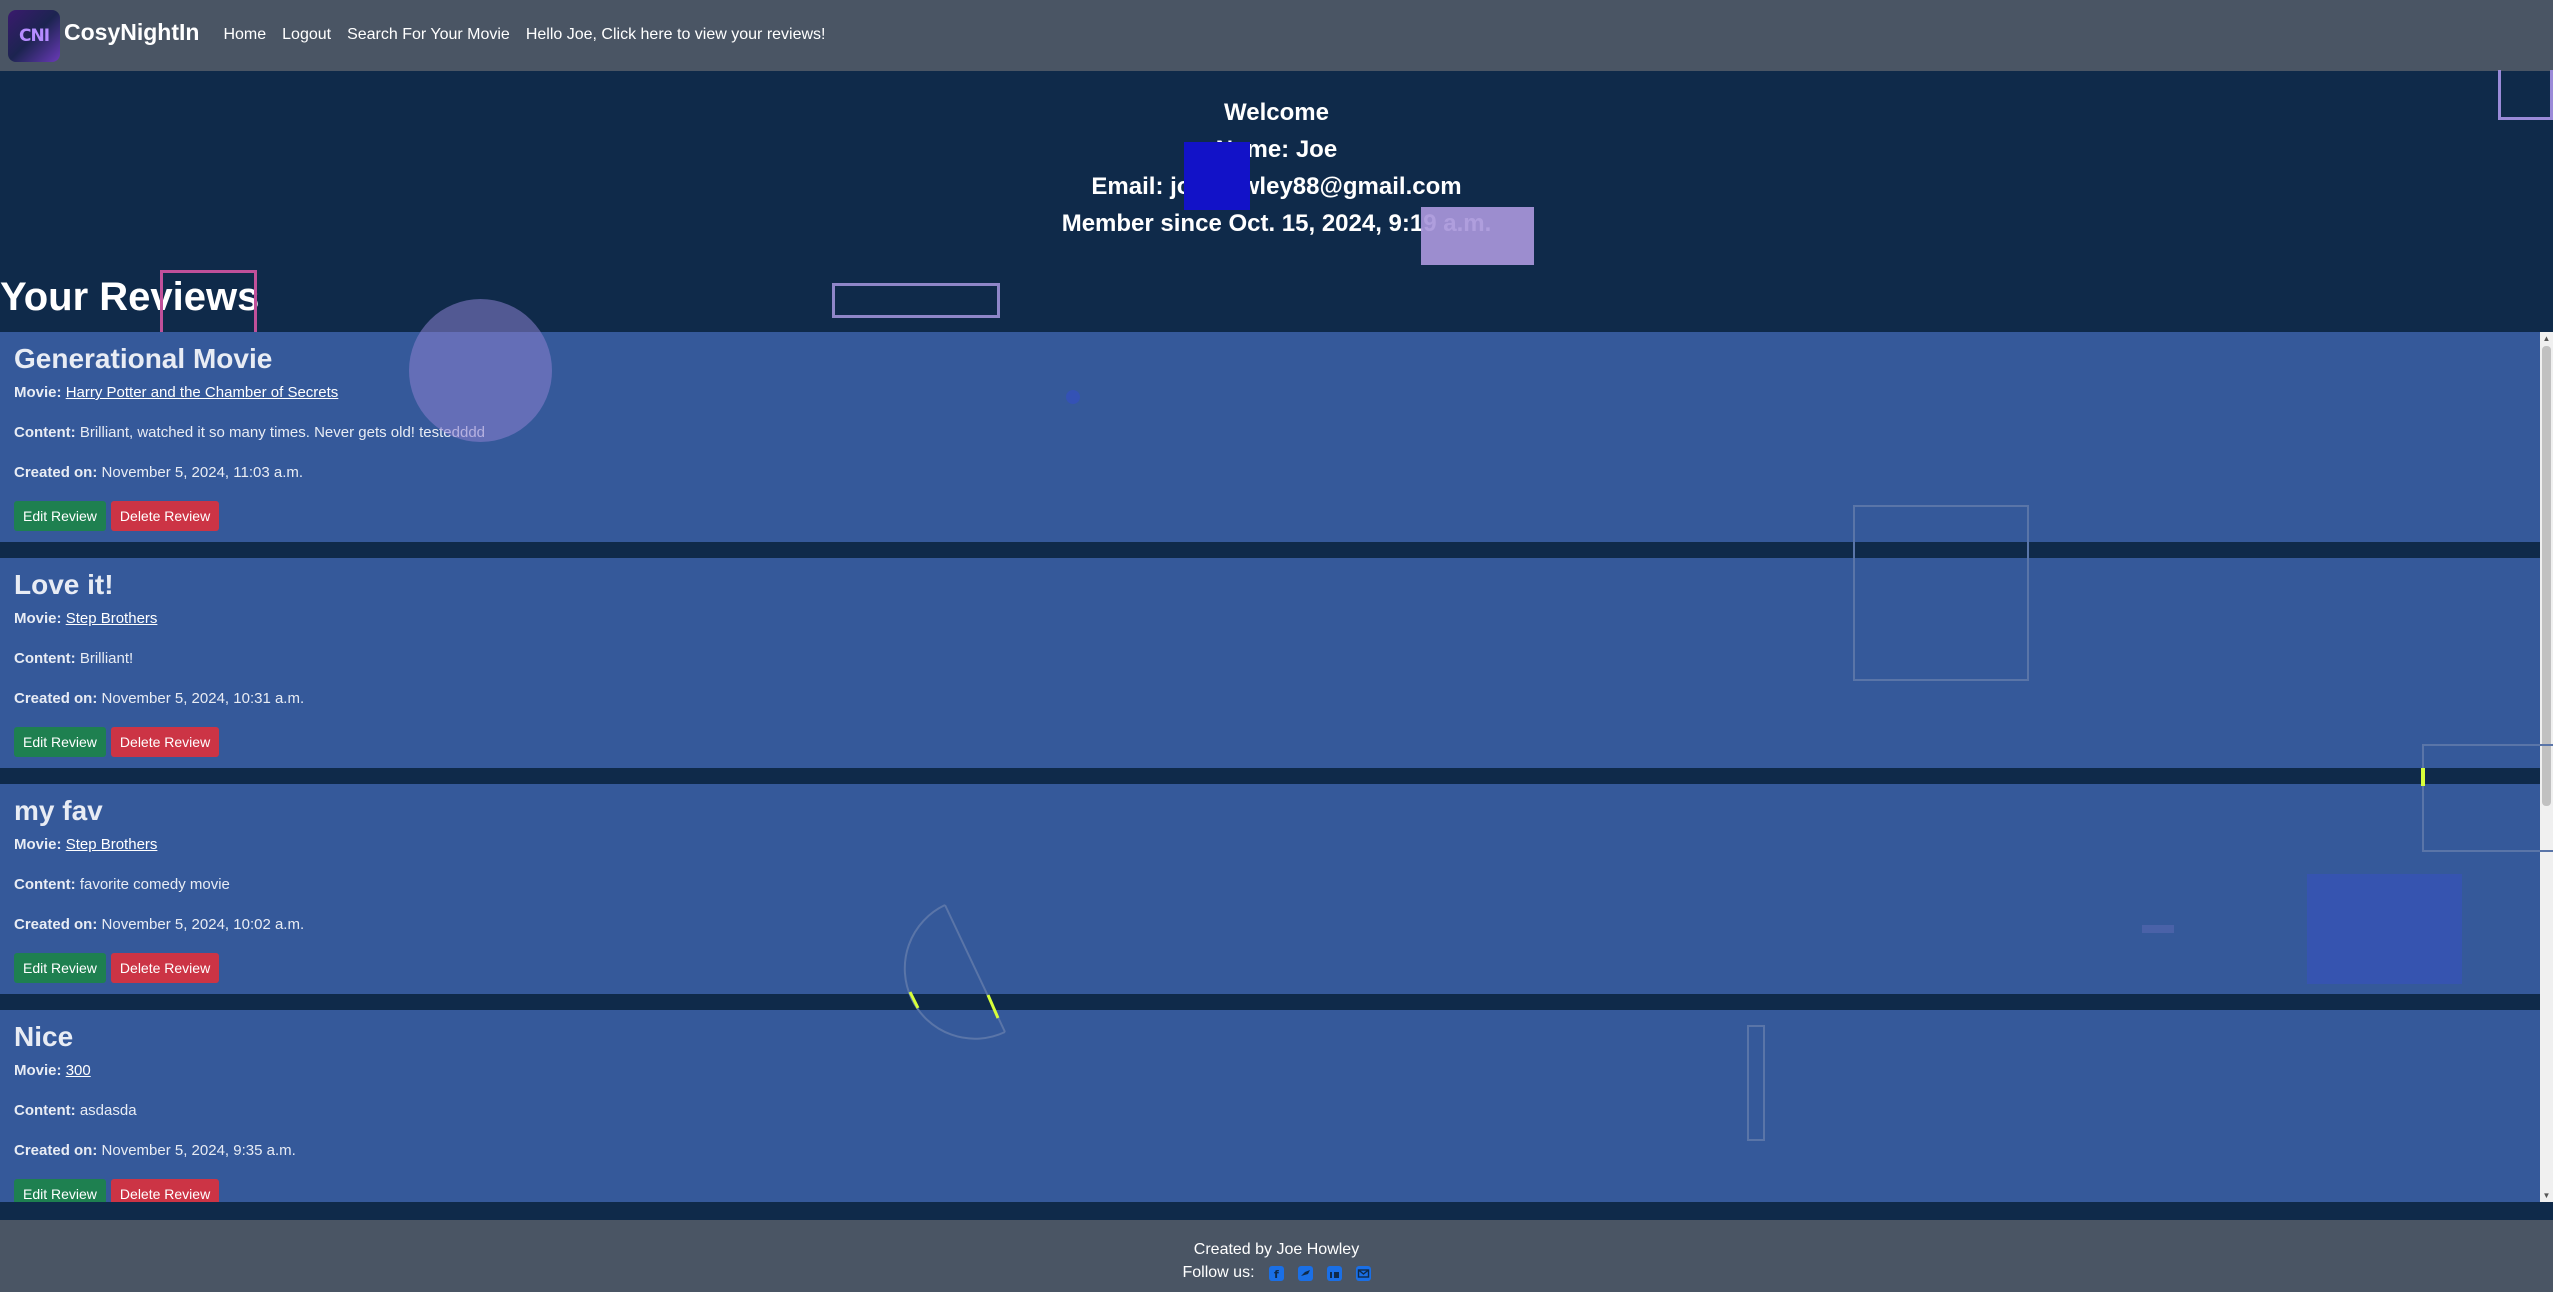  Describe the element at coordinates (58, 810) in the screenshot. I see `review-title: my fav` at that location.